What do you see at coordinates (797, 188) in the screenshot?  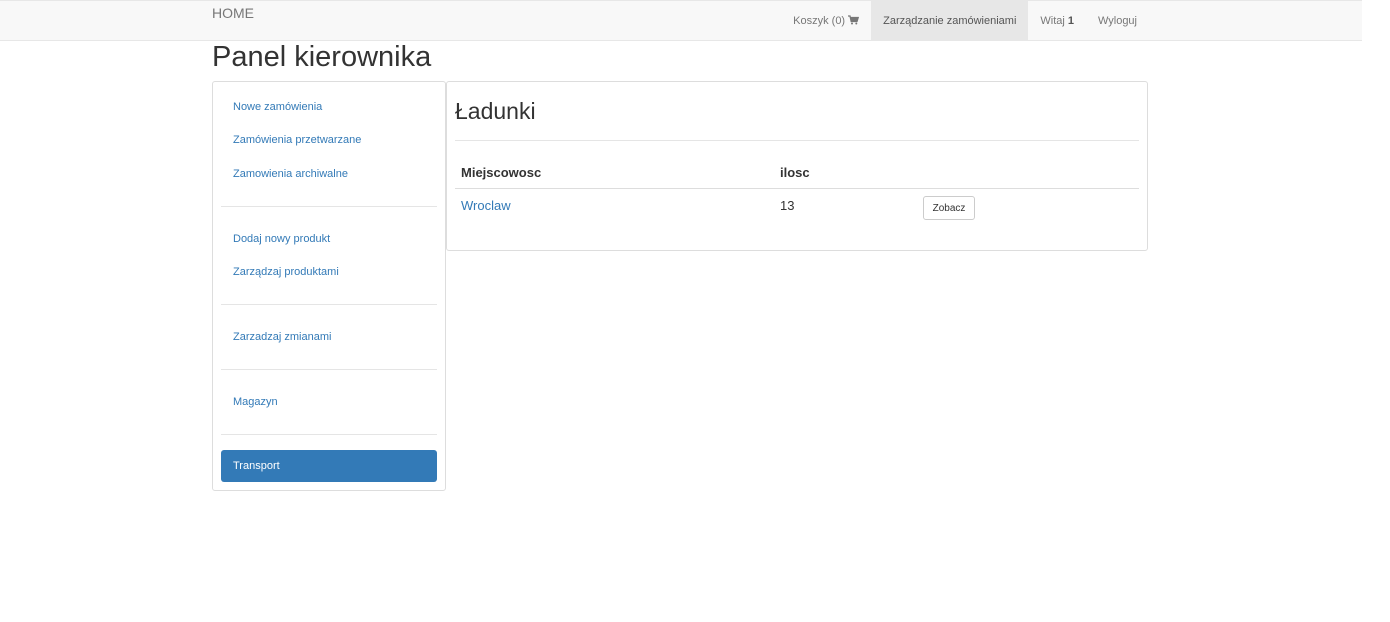 I see `table-header-divider` at bounding box center [797, 188].